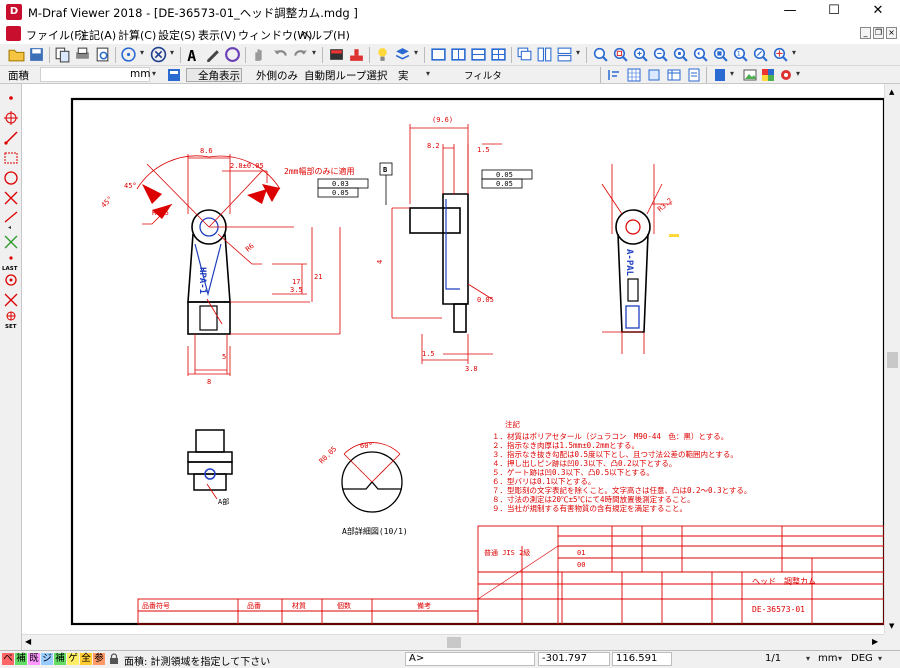  What do you see at coordinates (212, 54) in the screenshot?
I see `pen-icon` at bounding box center [212, 54].